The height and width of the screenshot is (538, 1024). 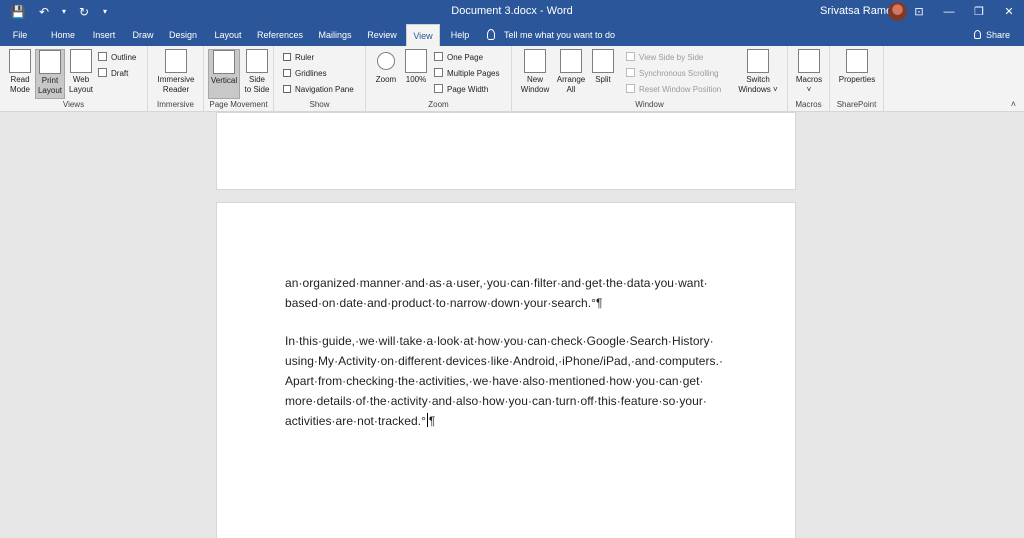 What do you see at coordinates (20, 79) in the screenshot?
I see `read-mode-label-1: Read` at bounding box center [20, 79].